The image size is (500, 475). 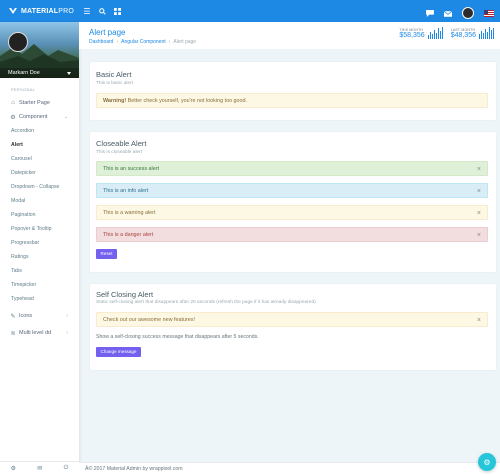 What do you see at coordinates (292, 168) in the screenshot?
I see `success-alert: This is an success alert ×` at bounding box center [292, 168].